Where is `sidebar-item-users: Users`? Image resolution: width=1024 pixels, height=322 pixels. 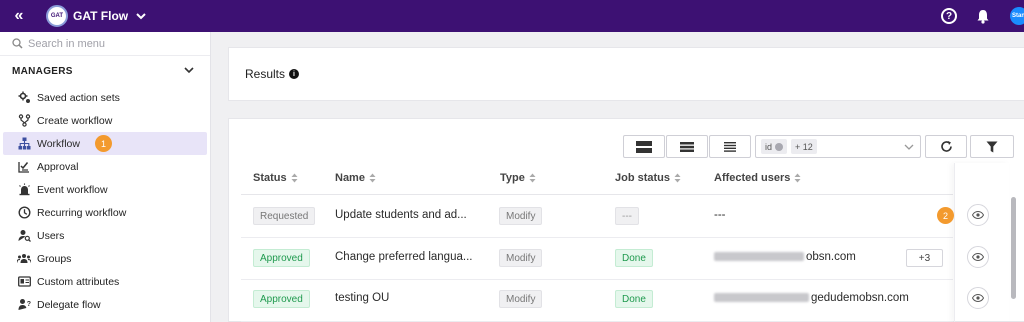 sidebar-item-users: Users is located at coordinates (105, 235).